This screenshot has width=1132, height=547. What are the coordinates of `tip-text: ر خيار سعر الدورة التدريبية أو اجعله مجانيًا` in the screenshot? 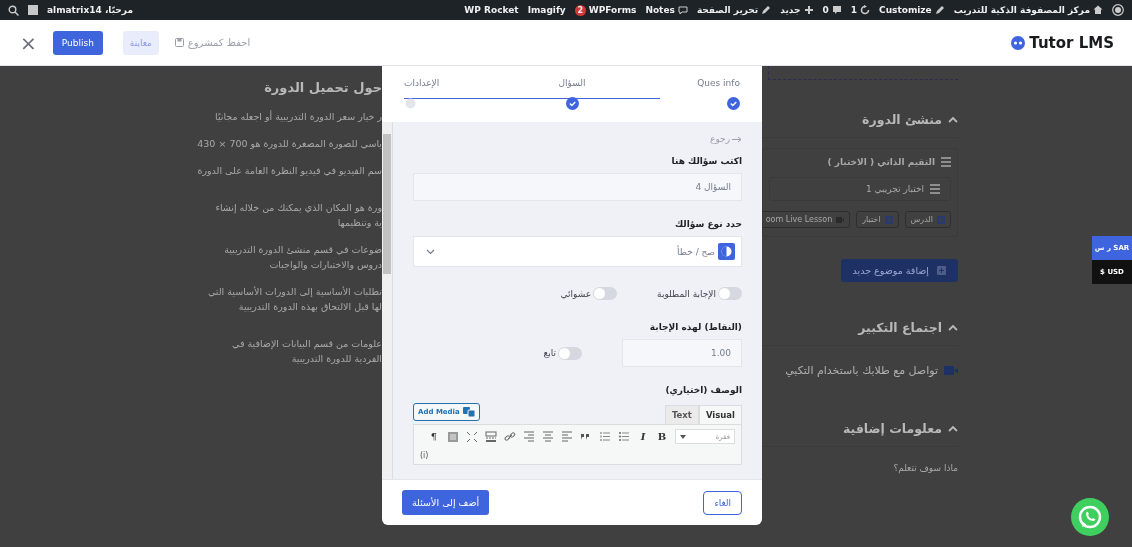 It's located at (298, 116).